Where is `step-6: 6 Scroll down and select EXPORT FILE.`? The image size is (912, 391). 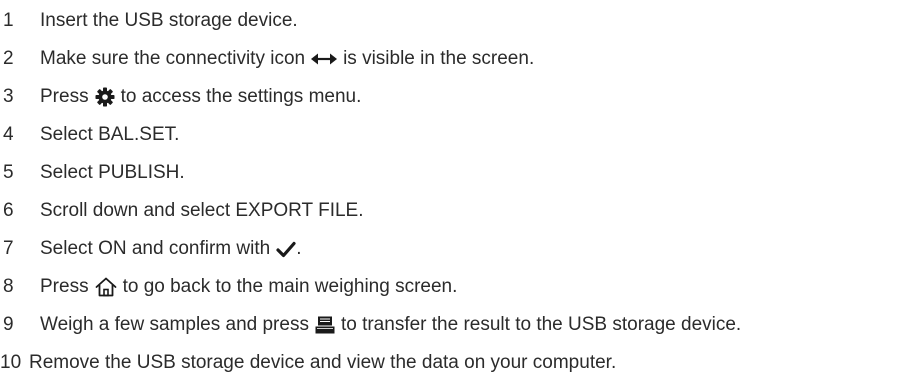 step-6: 6 Scroll down and select EXPORT FILE. is located at coordinates (182, 211).